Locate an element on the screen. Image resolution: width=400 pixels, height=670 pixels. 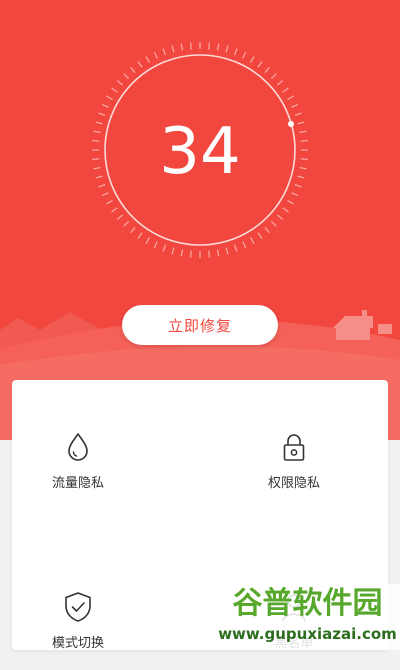
feature-label: 模式切换 is located at coordinates (77, 643).